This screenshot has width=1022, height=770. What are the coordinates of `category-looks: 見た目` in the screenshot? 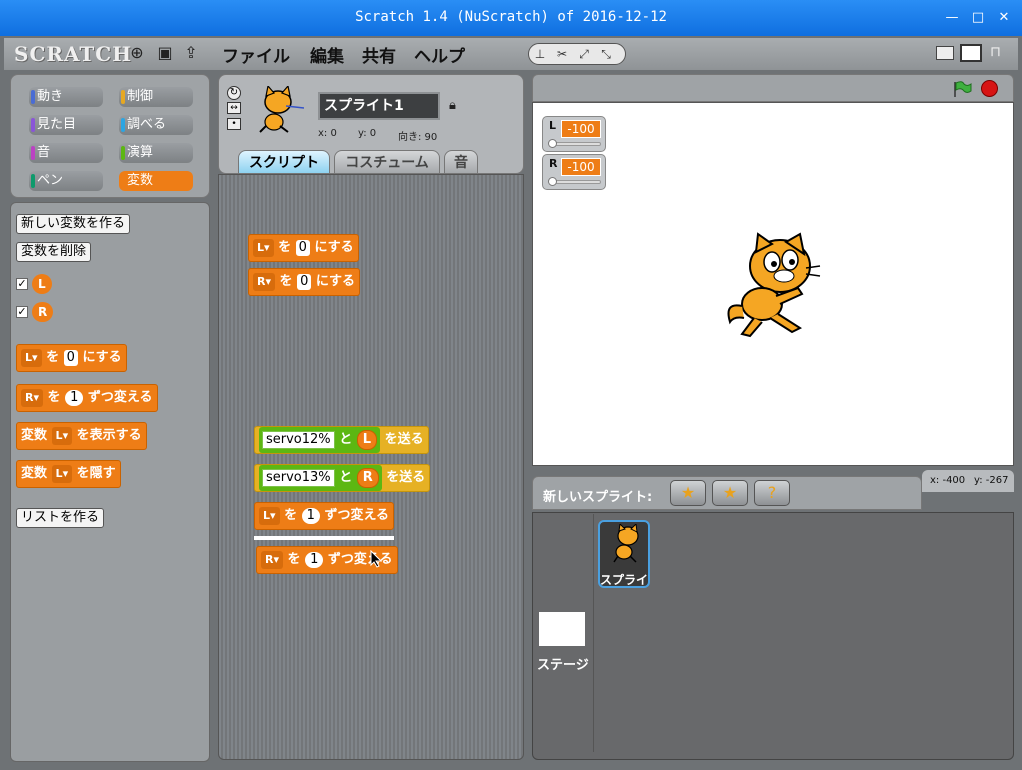 It's located at (66, 125).